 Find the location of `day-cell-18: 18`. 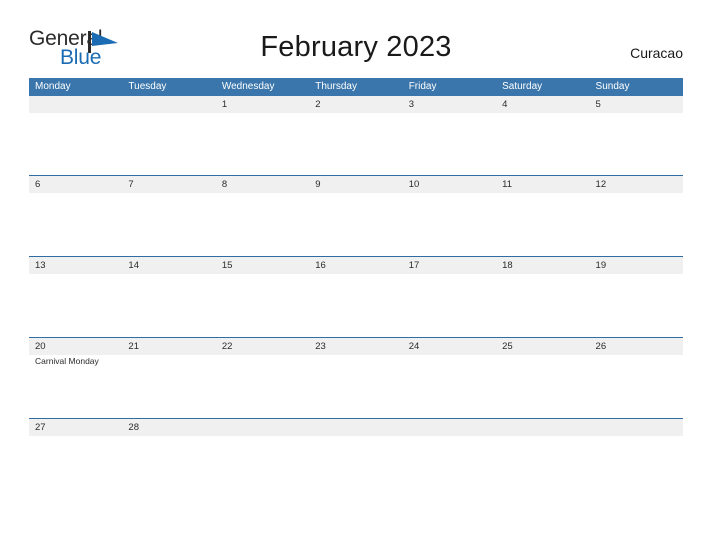

day-cell-18: 18 is located at coordinates (542, 265).